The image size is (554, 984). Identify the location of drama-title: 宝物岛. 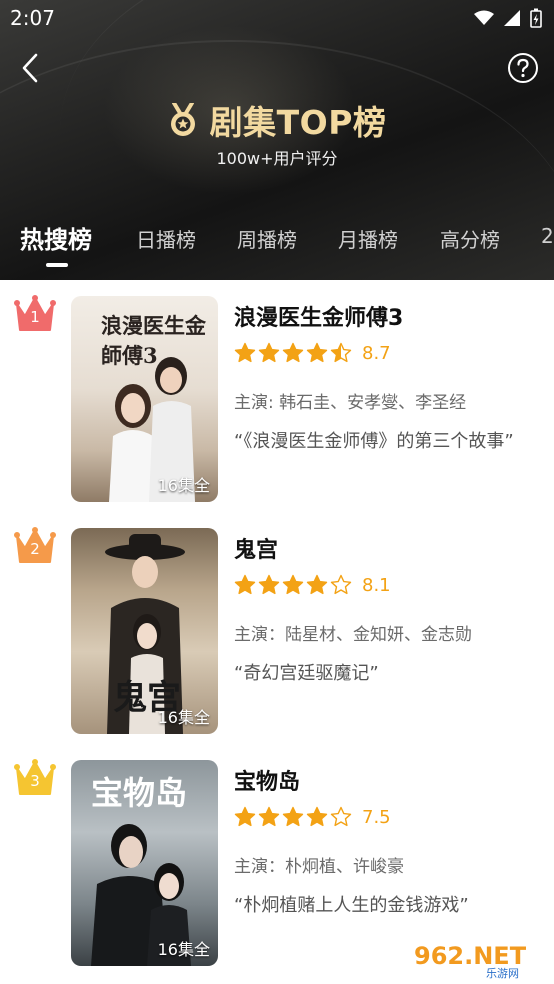
(267, 780).